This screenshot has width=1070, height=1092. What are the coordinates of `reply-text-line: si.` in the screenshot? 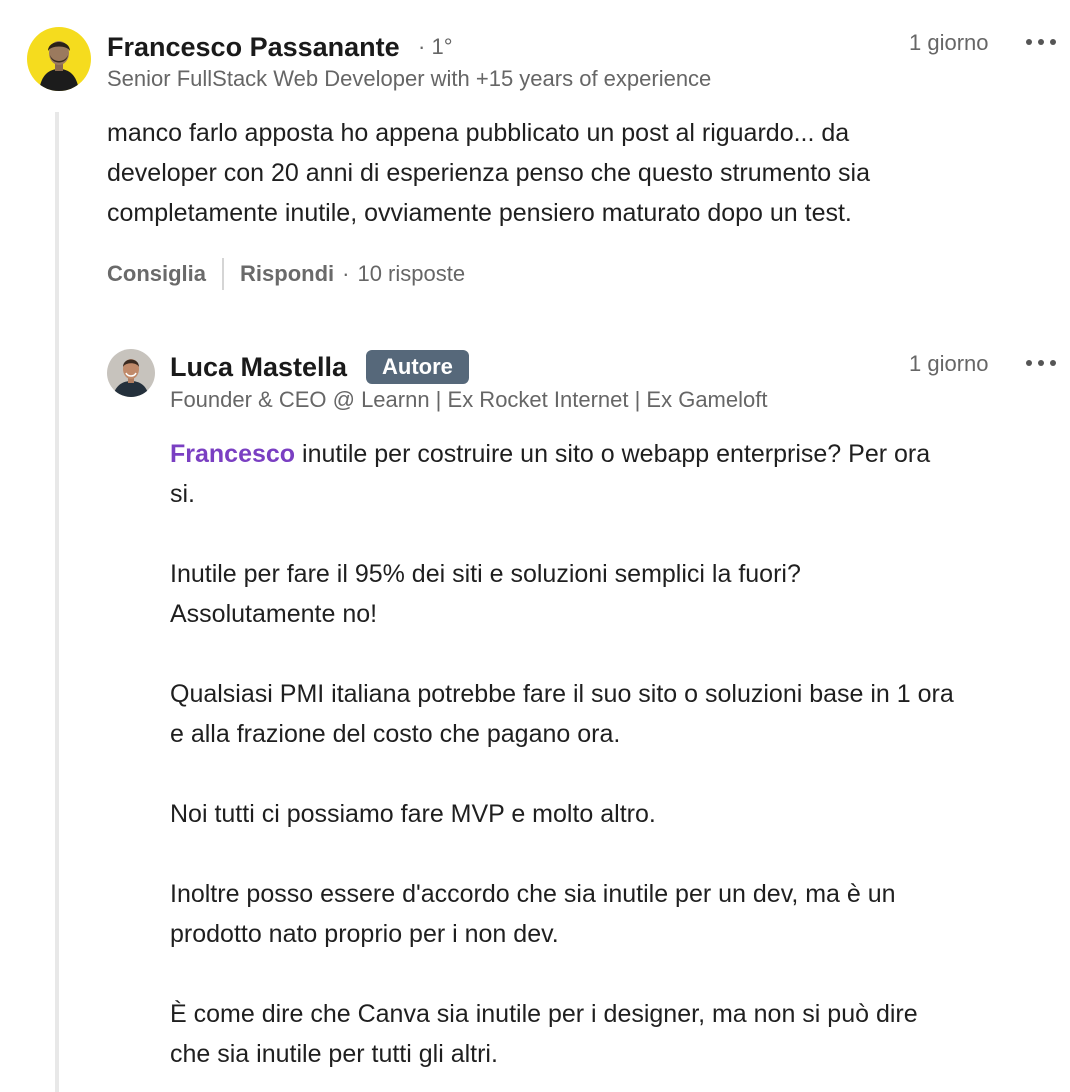 It's located at (182, 494).